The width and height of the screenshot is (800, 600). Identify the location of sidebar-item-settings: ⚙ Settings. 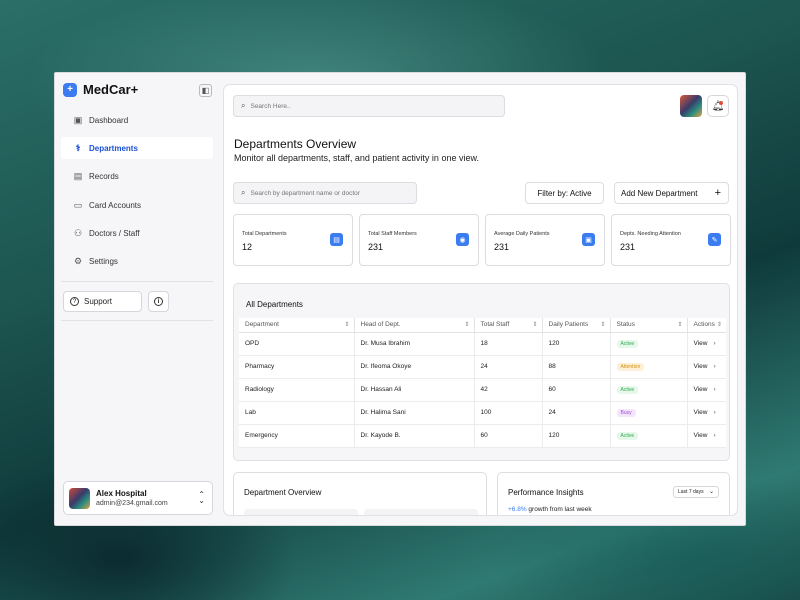
(137, 262).